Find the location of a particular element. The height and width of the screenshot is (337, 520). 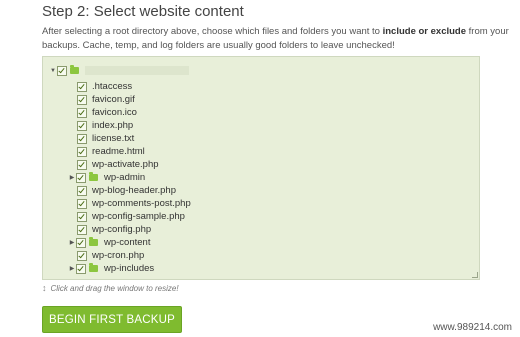

tree-item: wp-blog-header.php is located at coordinates (126, 190).